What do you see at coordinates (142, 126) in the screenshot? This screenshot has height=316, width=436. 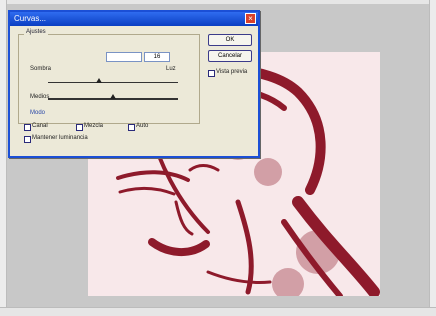 I see `option-label-3: Auto` at bounding box center [142, 126].